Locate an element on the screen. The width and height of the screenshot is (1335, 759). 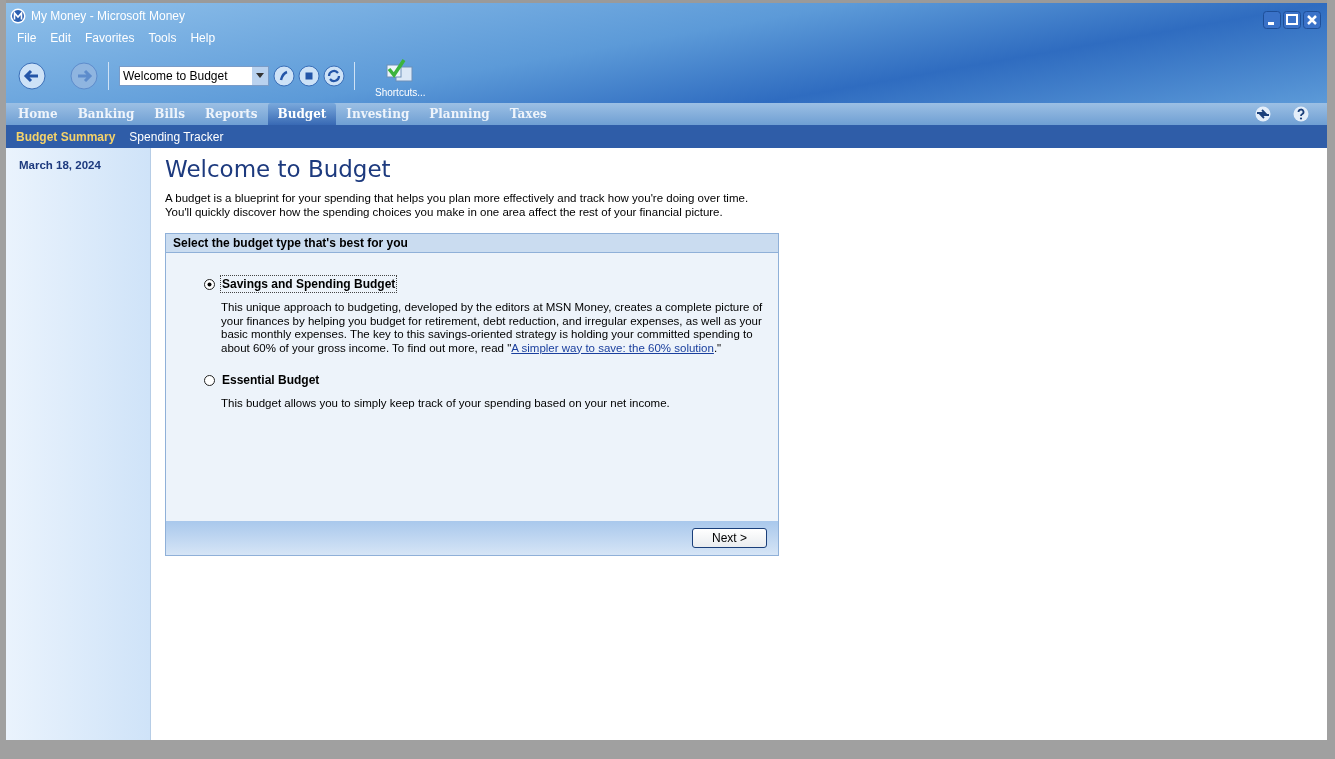
sync-arrows-icon is located at coordinates (1263, 114).